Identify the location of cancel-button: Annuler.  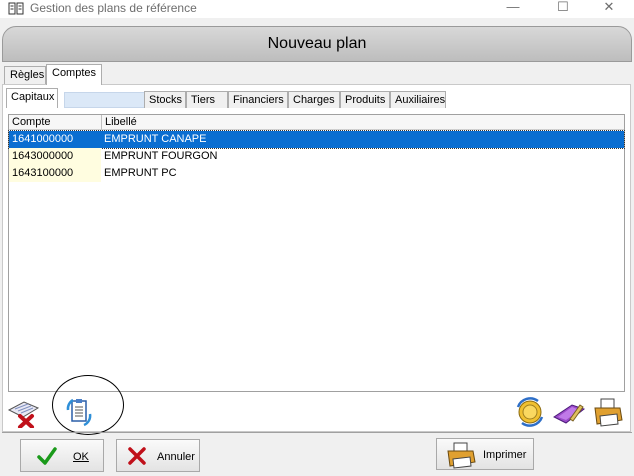
(158, 455).